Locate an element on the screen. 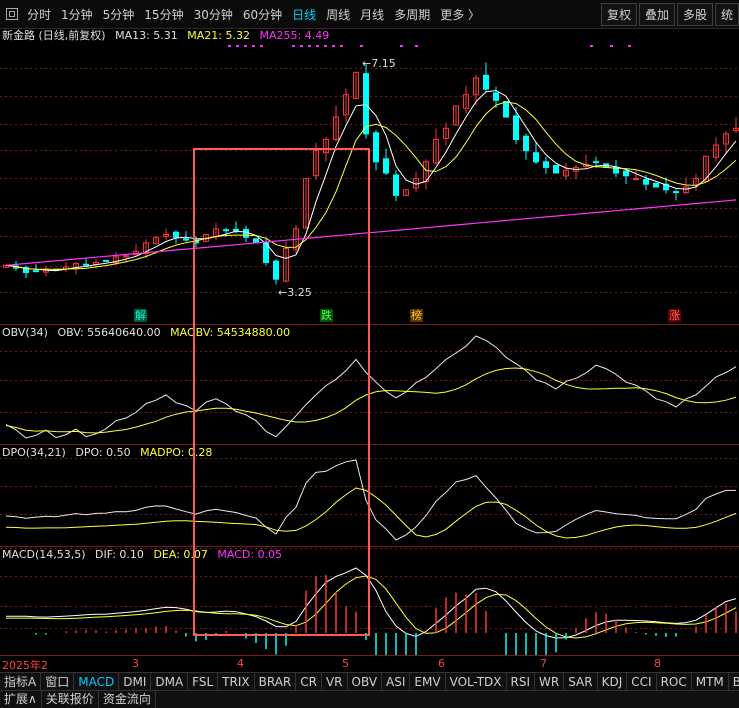  indicator-tab: MTM is located at coordinates (710, 682).